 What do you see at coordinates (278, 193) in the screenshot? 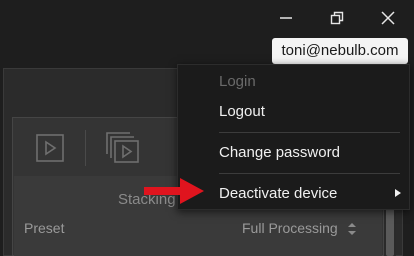
I see `menu-item-deactivate-device: Deactivate device` at bounding box center [278, 193].